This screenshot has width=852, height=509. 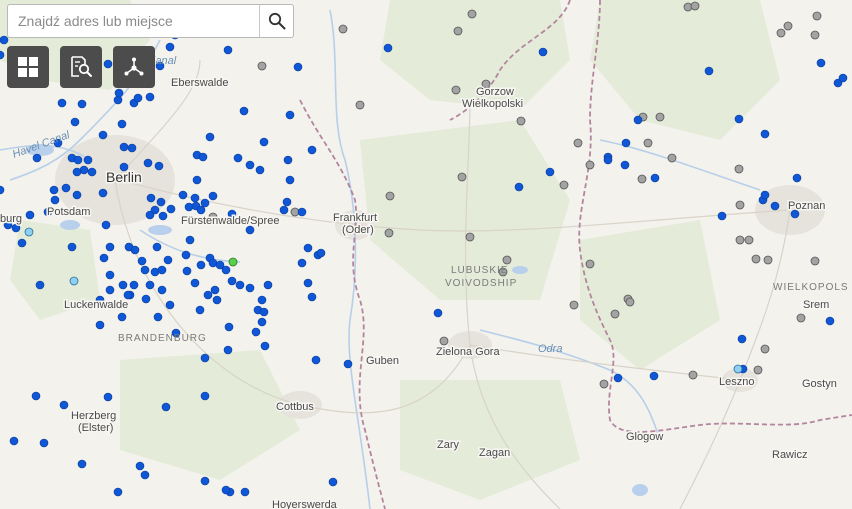 I want to click on light-blue-point, so click(x=74, y=281).